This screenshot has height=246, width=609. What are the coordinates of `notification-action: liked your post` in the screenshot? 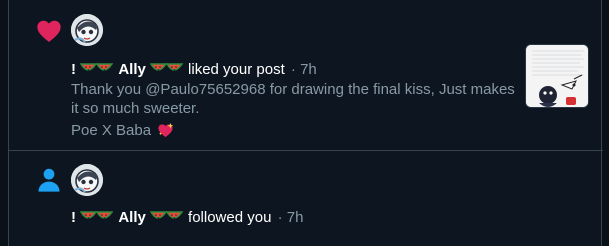 It's located at (236, 69).